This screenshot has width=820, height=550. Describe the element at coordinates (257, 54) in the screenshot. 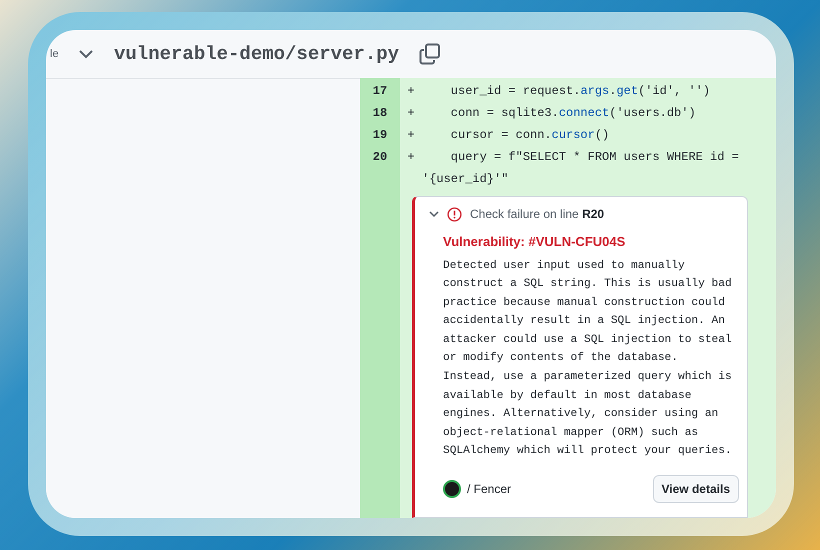

I see `file-path: vulnerable-demo/server.py` at that location.